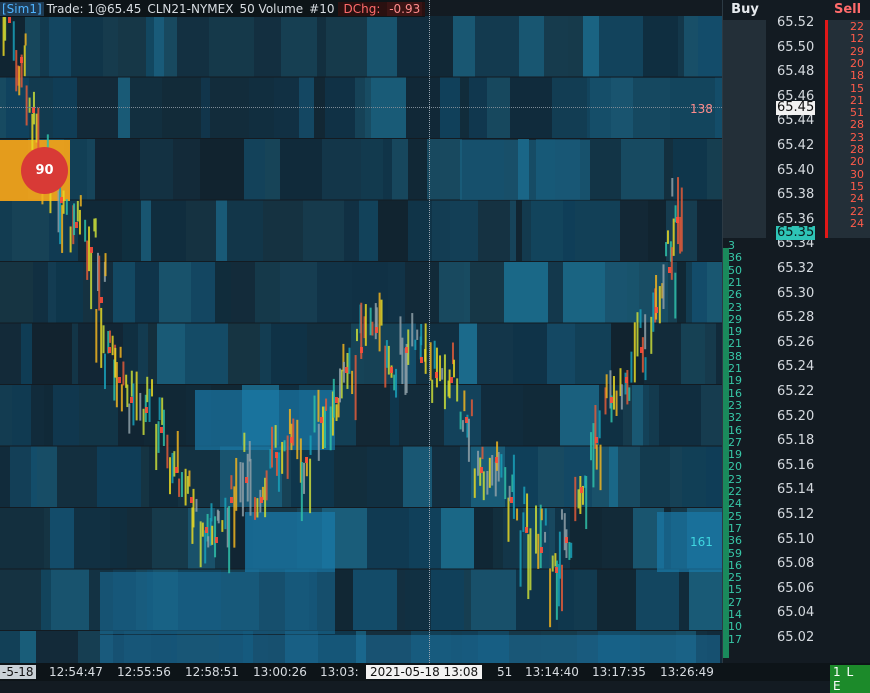 This screenshot has width=870, height=693. I want to click on instrument-label: CLN21-NYMEX, so click(190, 9).